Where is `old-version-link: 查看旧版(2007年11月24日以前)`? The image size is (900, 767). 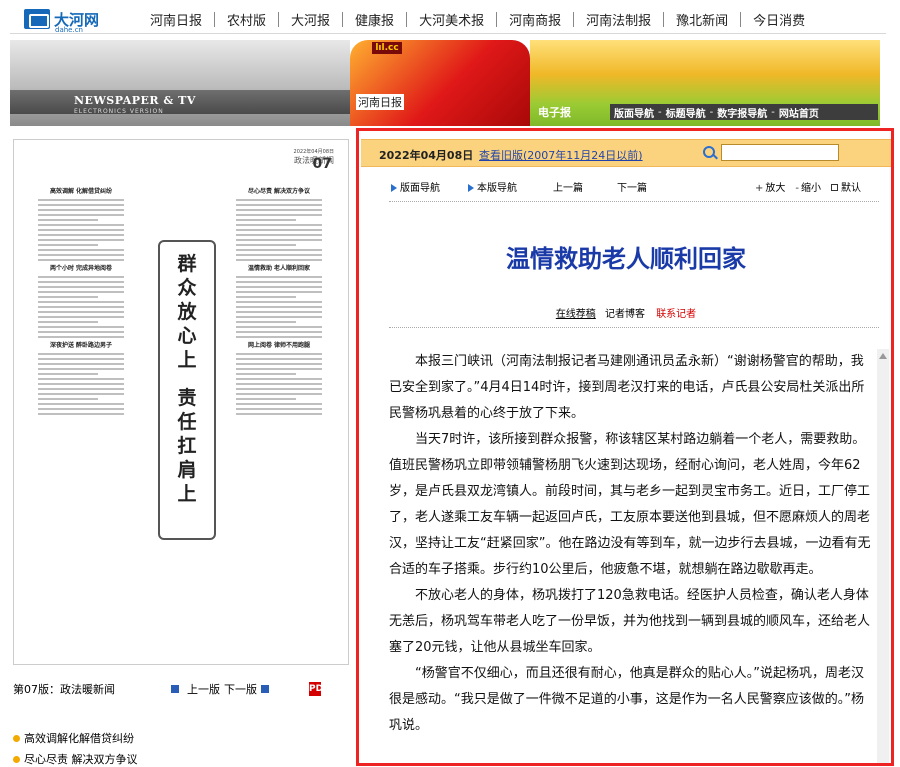 old-version-link: 查看旧版(2007年11月24日以前) is located at coordinates (561, 155).